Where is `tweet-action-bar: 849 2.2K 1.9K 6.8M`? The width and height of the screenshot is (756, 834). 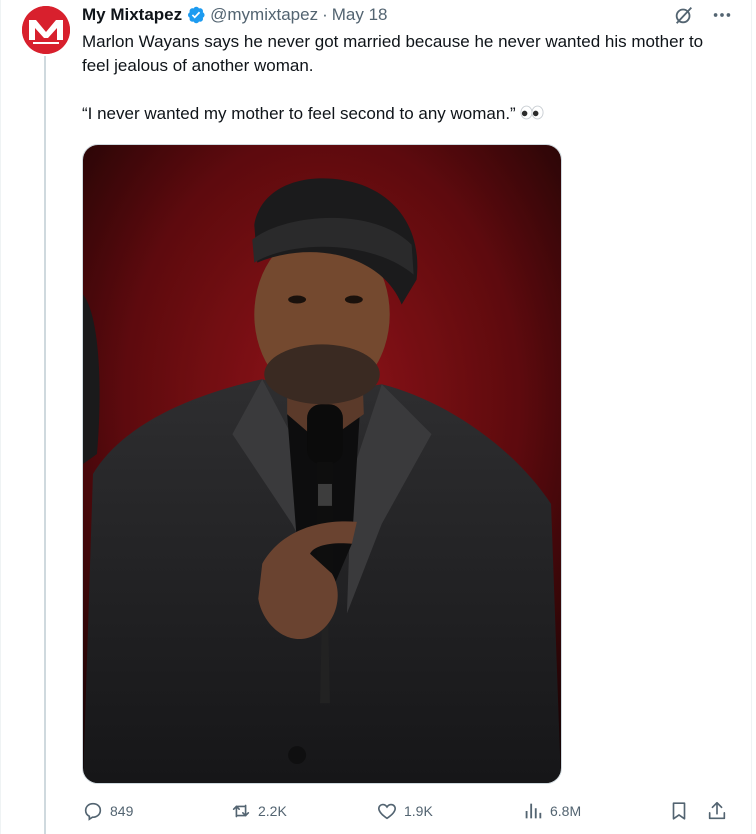 tweet-action-bar: 849 2.2K 1.9K 6.8M is located at coordinates (408, 811).